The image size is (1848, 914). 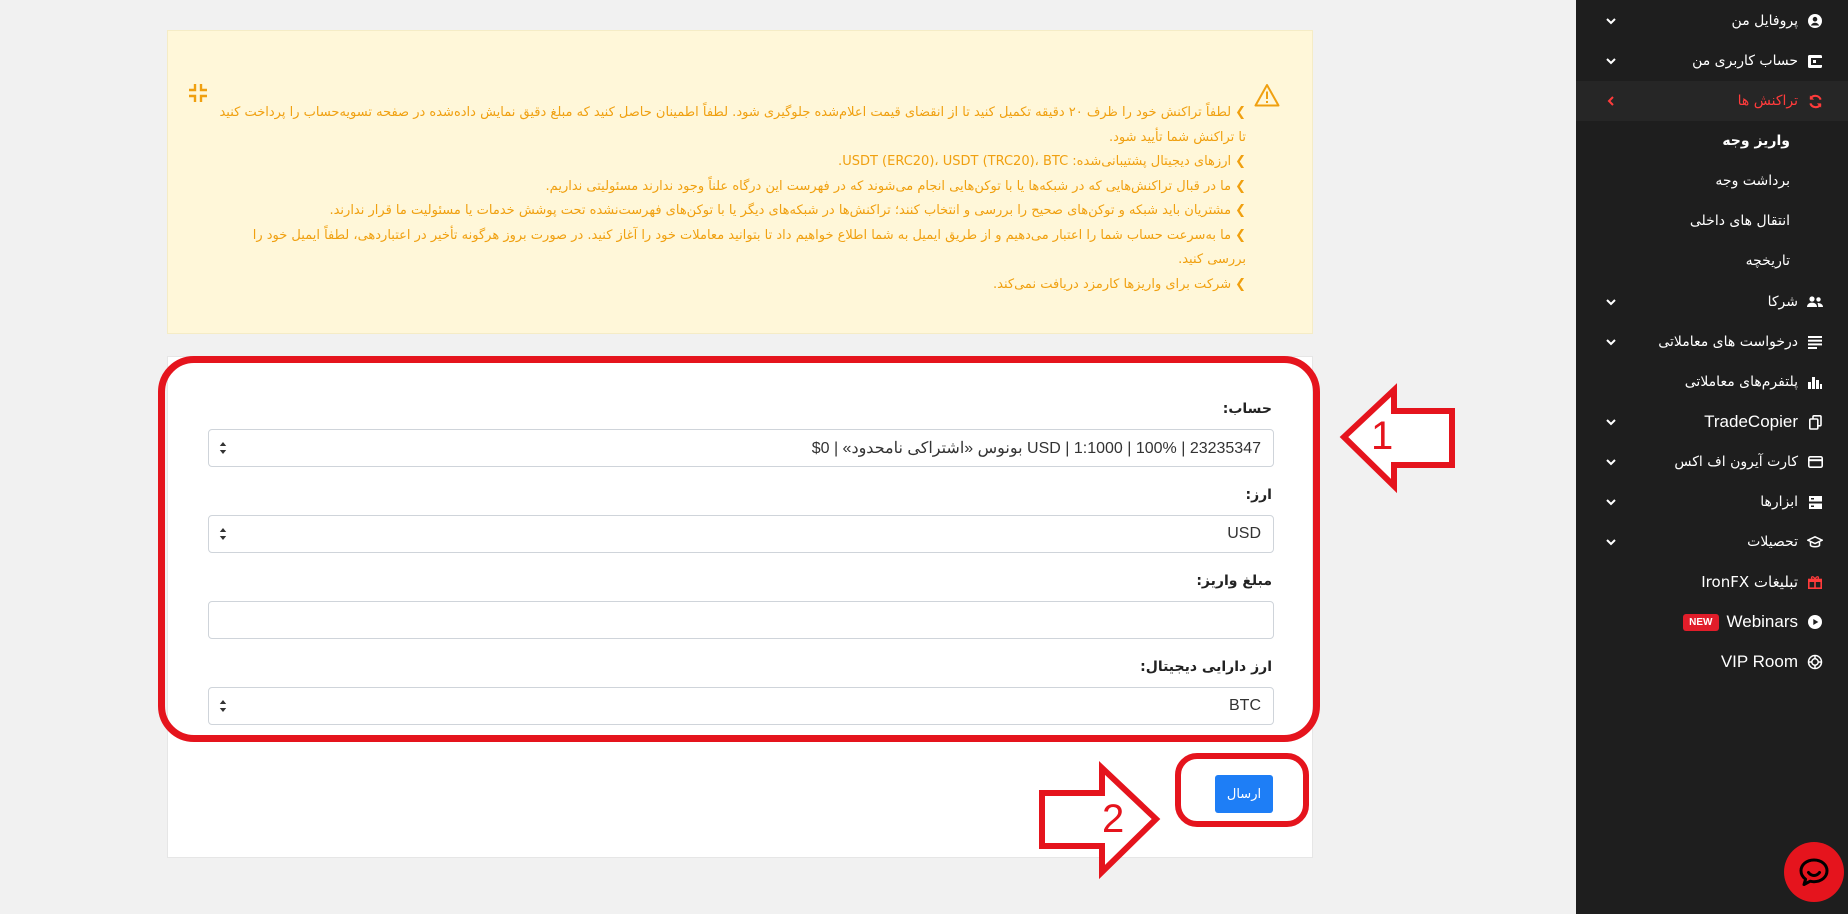 I want to click on chat-icon, so click(x=1814, y=872).